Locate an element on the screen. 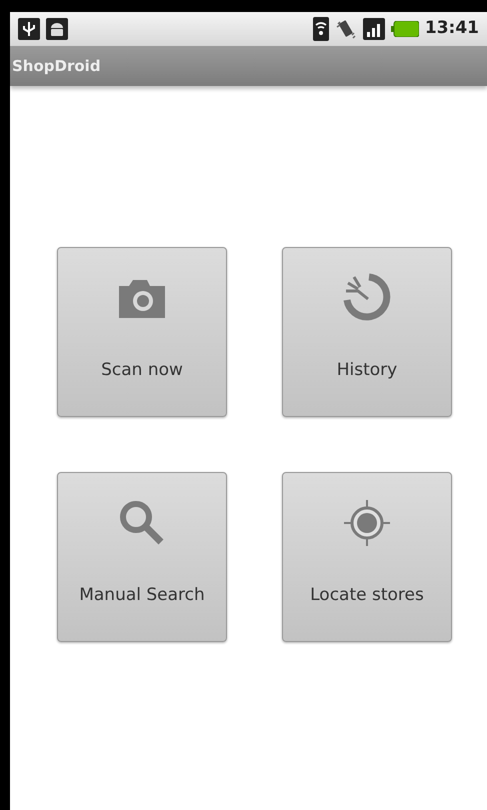  menu-button: Manual Search is located at coordinates (142, 557).